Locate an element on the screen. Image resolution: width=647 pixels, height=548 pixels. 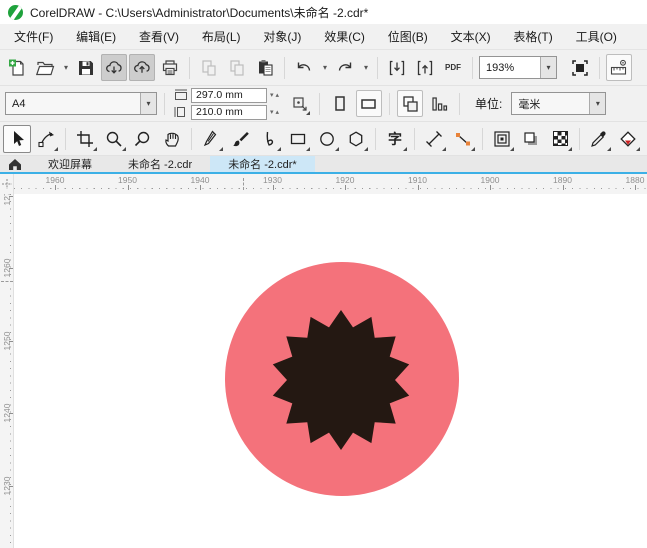
show-rulers-button is located at coordinates (619, 67).